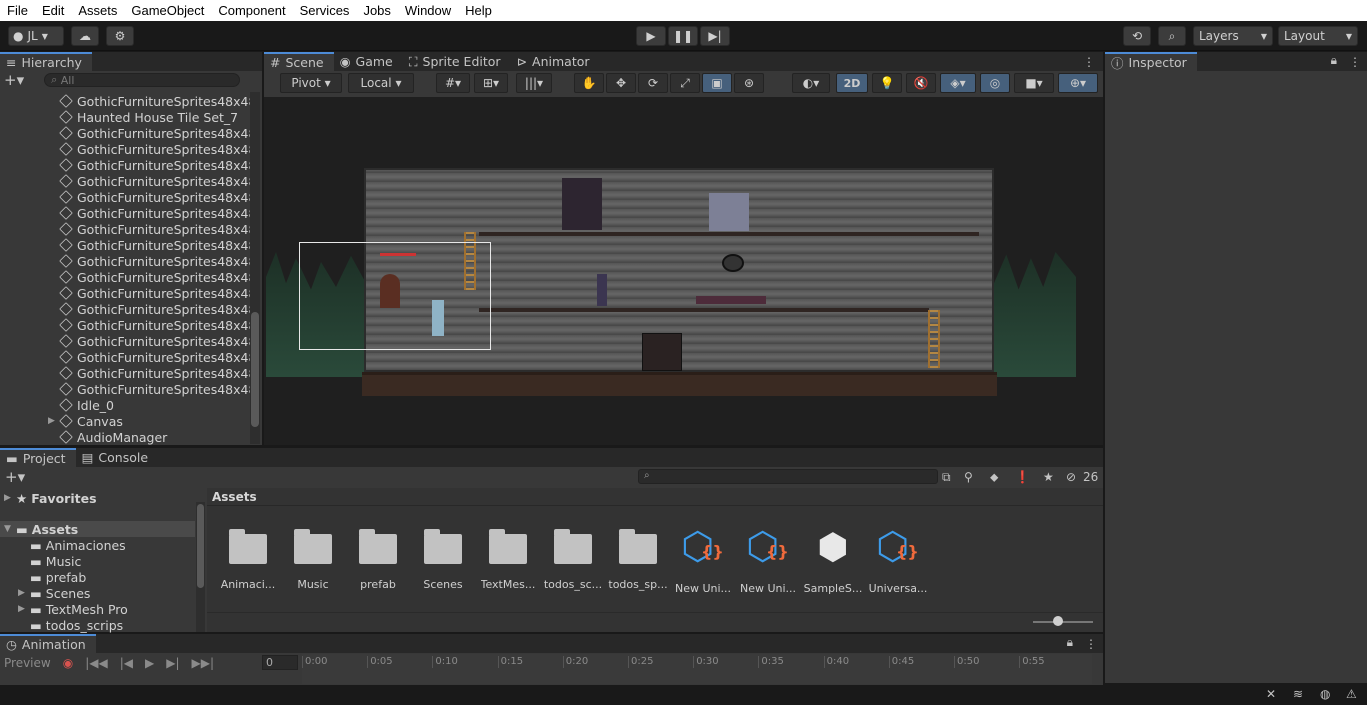 This screenshot has width=1367, height=705. I want to click on tab-animator: ⊳ Animator, so click(555, 61).